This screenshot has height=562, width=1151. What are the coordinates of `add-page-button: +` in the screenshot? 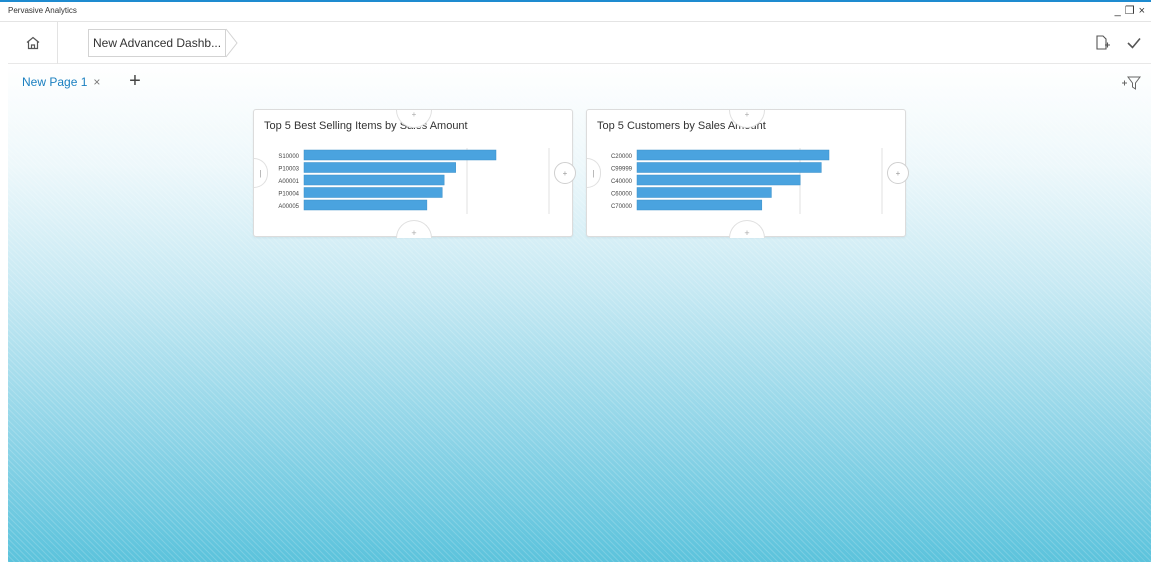 It's located at (135, 81).